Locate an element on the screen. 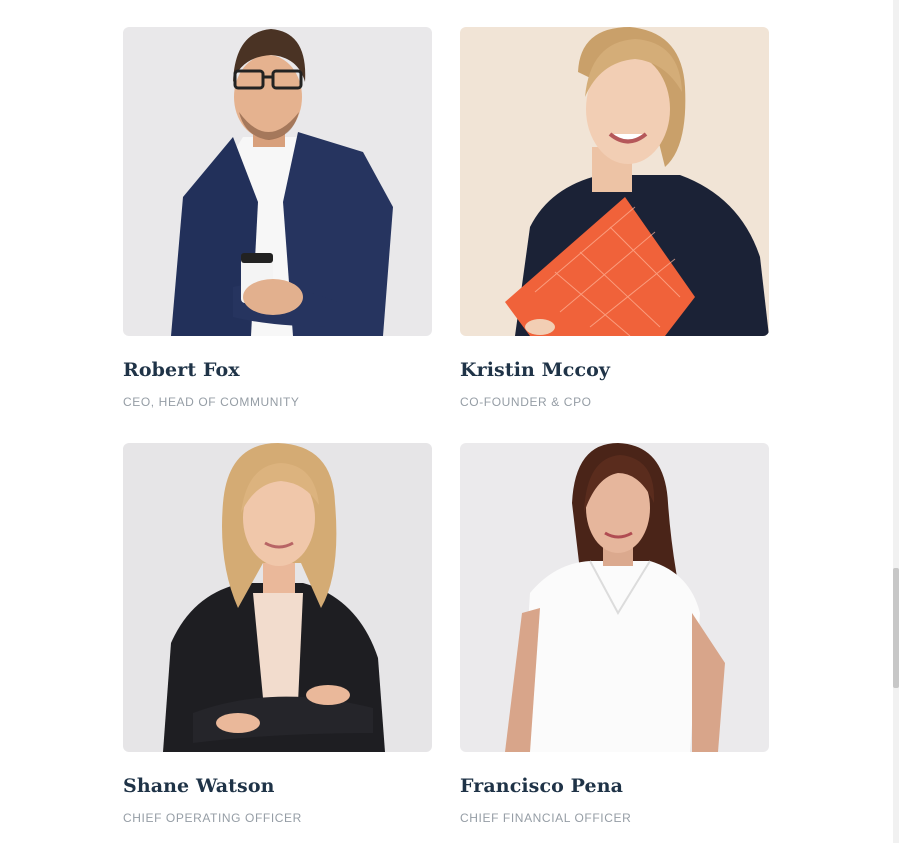 The width and height of the screenshot is (899, 843). team-member-role: Chief Operating Officer is located at coordinates (212, 818).